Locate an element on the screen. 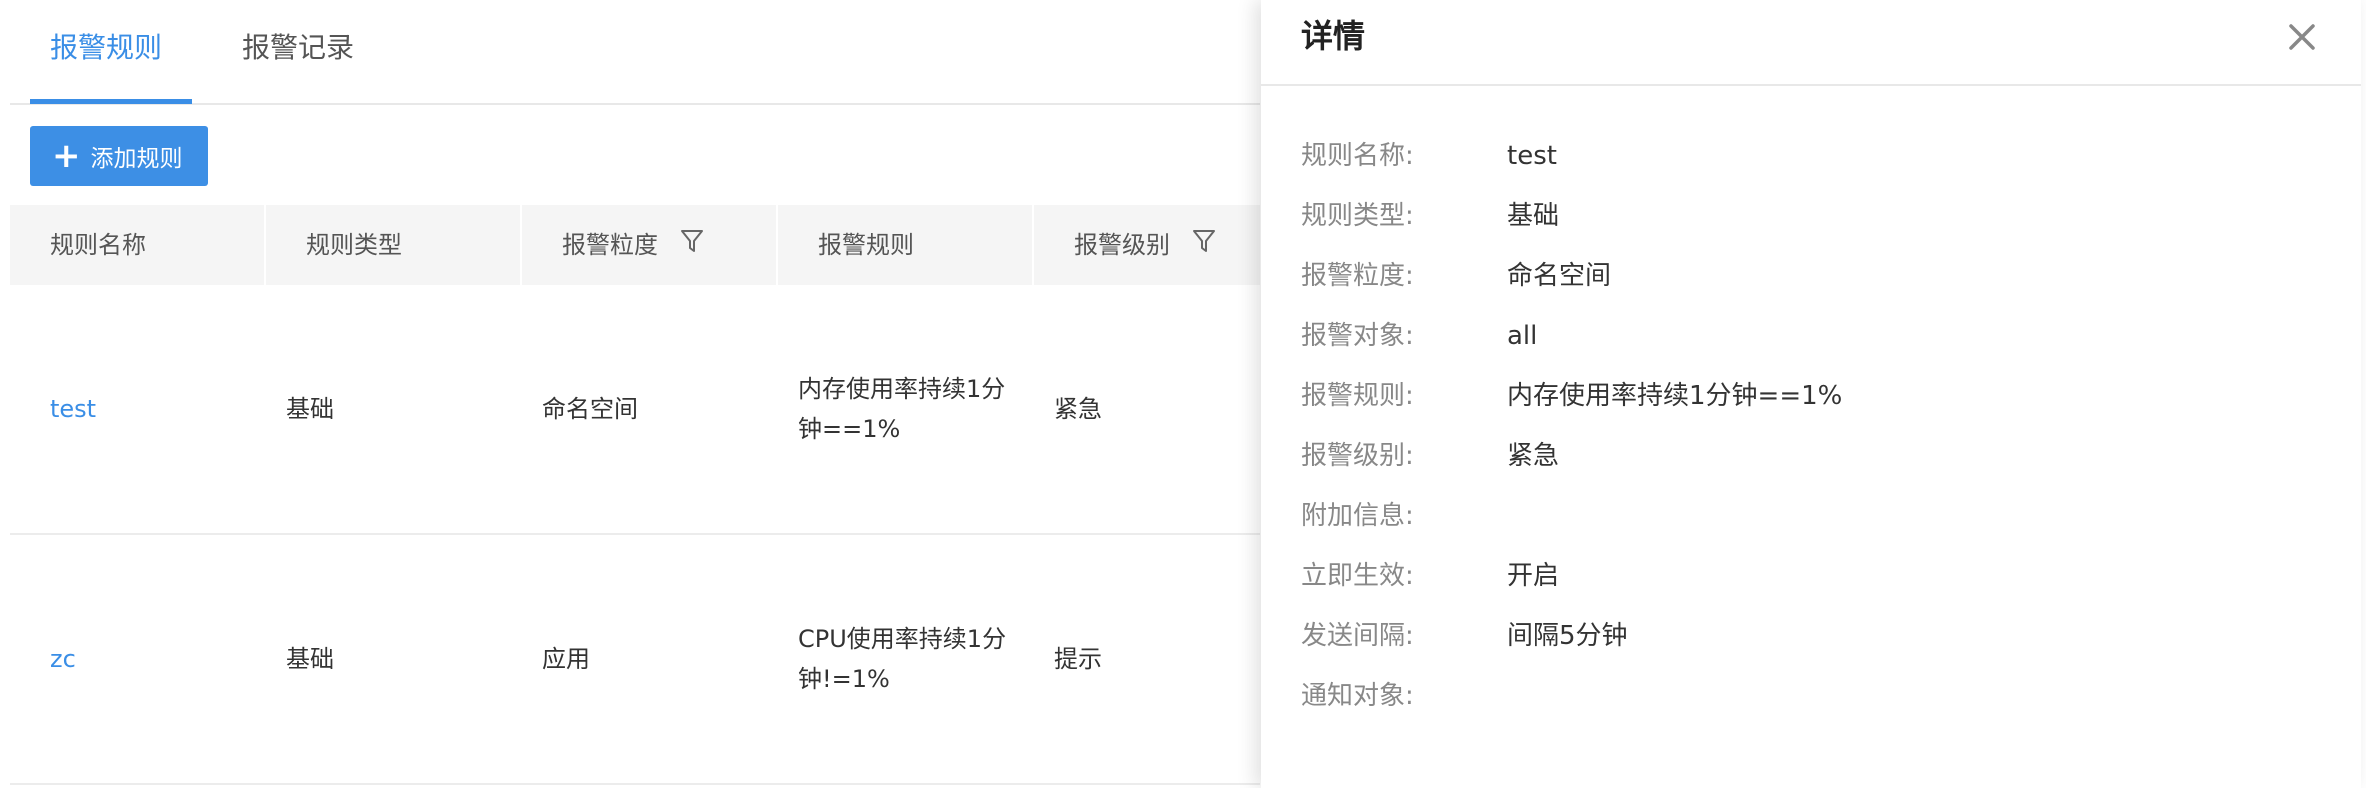 This screenshot has width=2366, height=788. detail-value: 间隔5分钟 is located at coordinates (1567, 636).